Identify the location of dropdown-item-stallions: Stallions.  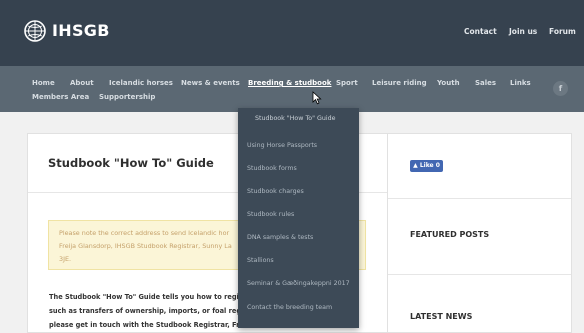
(260, 260).